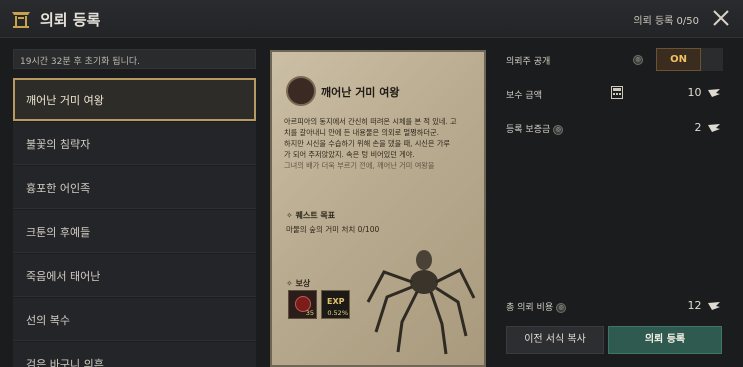 This screenshot has width=743, height=367. What do you see at coordinates (134, 319) in the screenshot?
I see `list-item: 선의 복수` at bounding box center [134, 319].